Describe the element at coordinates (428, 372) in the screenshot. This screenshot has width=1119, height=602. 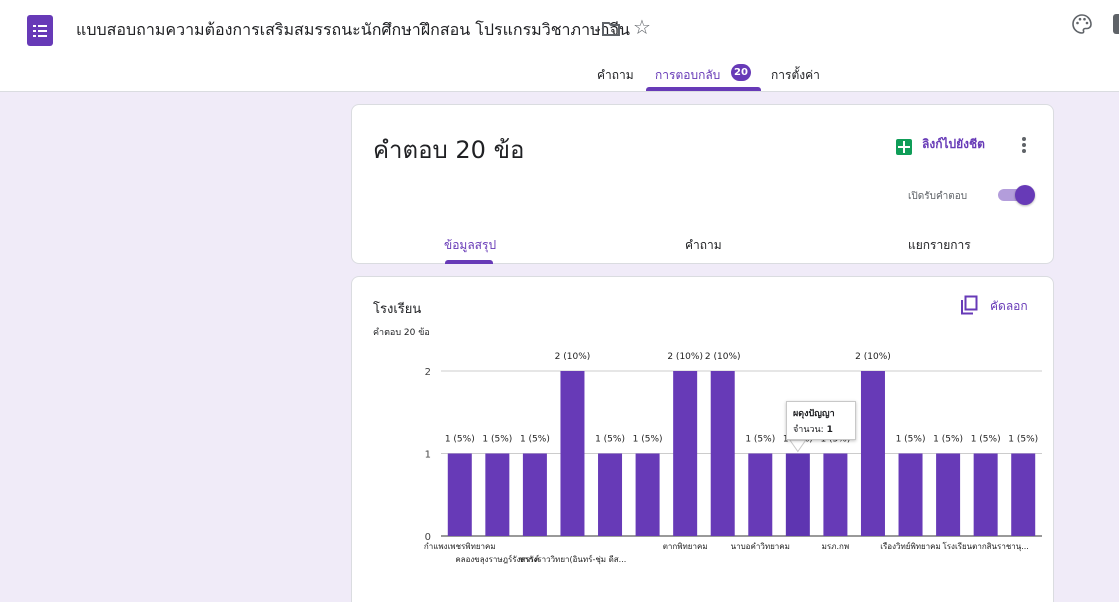
I see `y-tick-label: 2` at that location.